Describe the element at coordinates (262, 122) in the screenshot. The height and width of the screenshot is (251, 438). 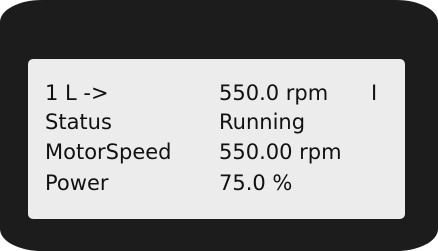
I see `parameter-value: Running` at that location.